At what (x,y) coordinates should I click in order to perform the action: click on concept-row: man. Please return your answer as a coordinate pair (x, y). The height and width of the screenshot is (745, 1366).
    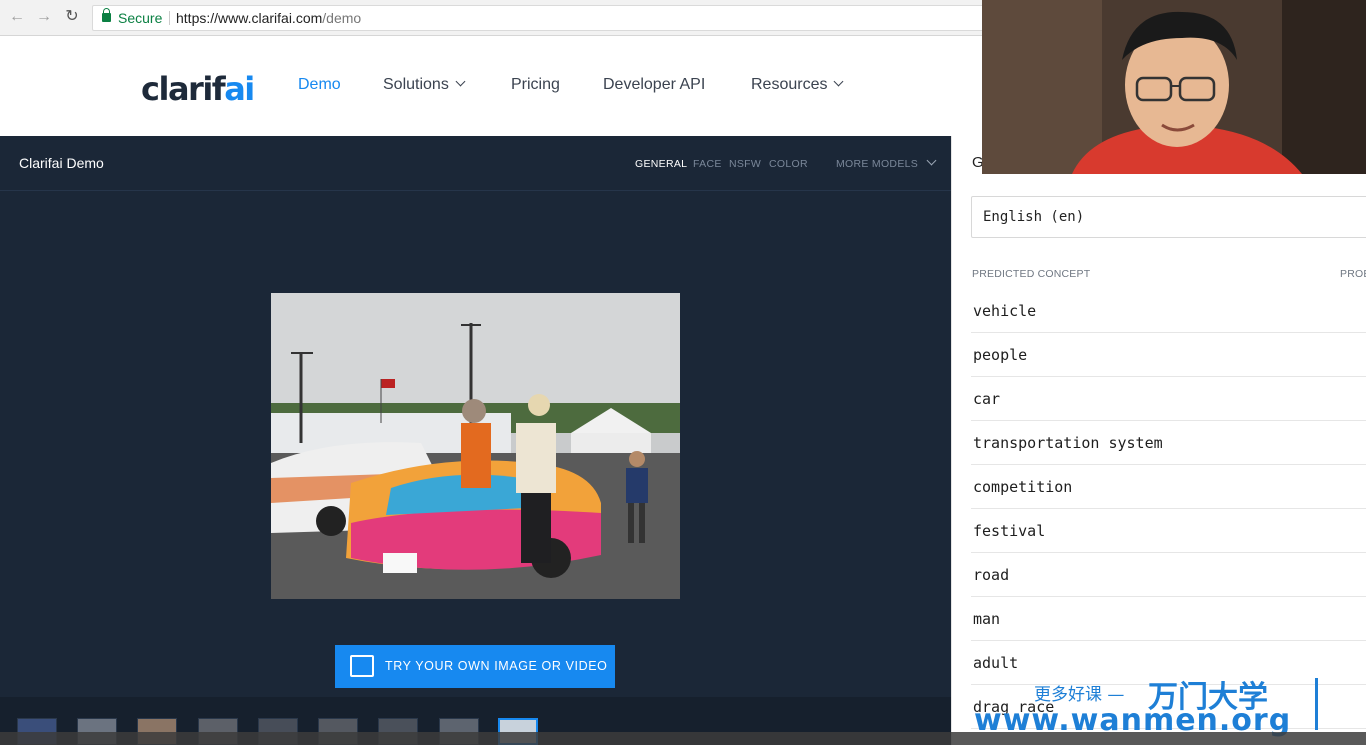
    Looking at the image, I should click on (1168, 619).